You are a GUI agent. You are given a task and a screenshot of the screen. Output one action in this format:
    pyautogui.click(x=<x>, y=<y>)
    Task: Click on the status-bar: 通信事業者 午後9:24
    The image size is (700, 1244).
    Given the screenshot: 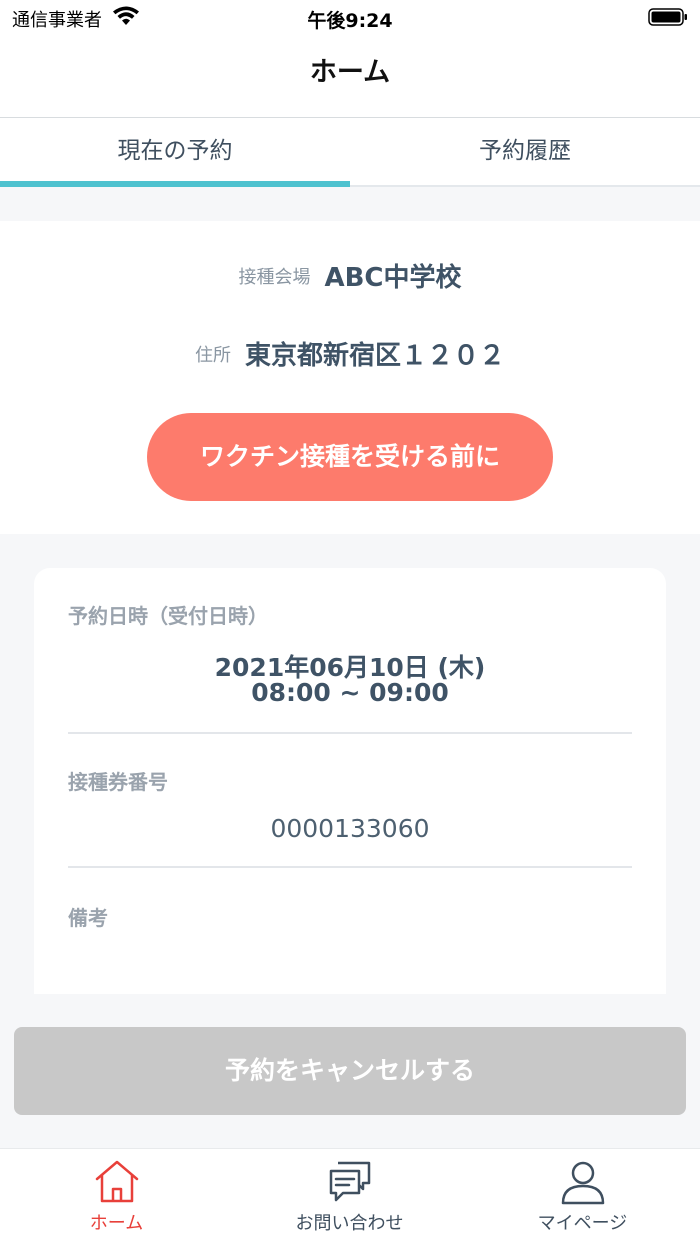 What is the action you would take?
    pyautogui.click(x=350, y=18)
    